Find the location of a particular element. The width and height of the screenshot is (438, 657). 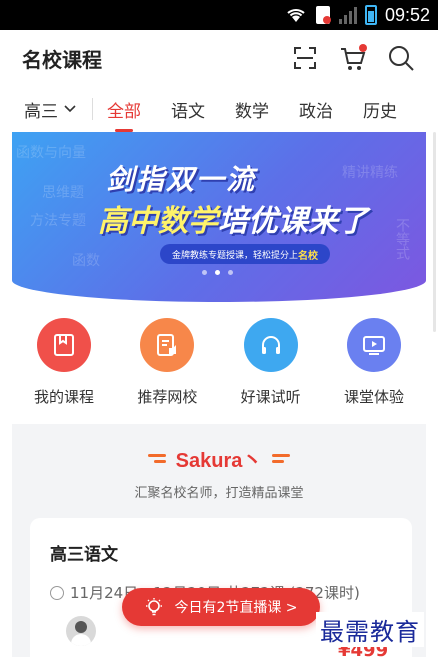

entry-label: 我的课程 is located at coordinates (63, 397).